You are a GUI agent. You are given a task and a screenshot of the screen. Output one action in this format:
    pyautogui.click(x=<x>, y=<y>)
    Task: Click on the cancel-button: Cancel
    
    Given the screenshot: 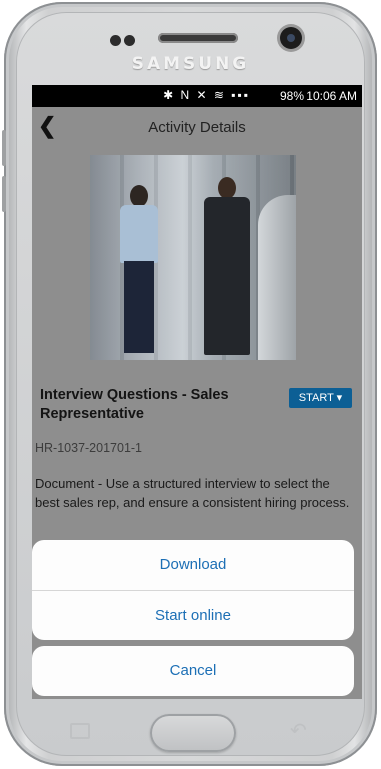 What is the action you would take?
    pyautogui.click(x=193, y=671)
    